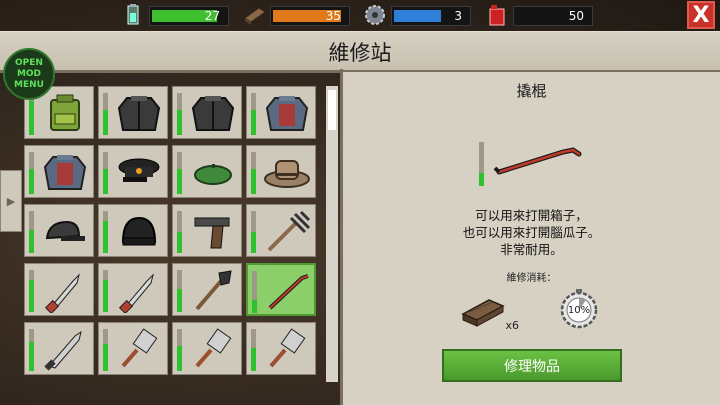 This screenshot has width=720, height=405. I want to click on resource-bar: 27 35 3 50 X, so click(360, 15).